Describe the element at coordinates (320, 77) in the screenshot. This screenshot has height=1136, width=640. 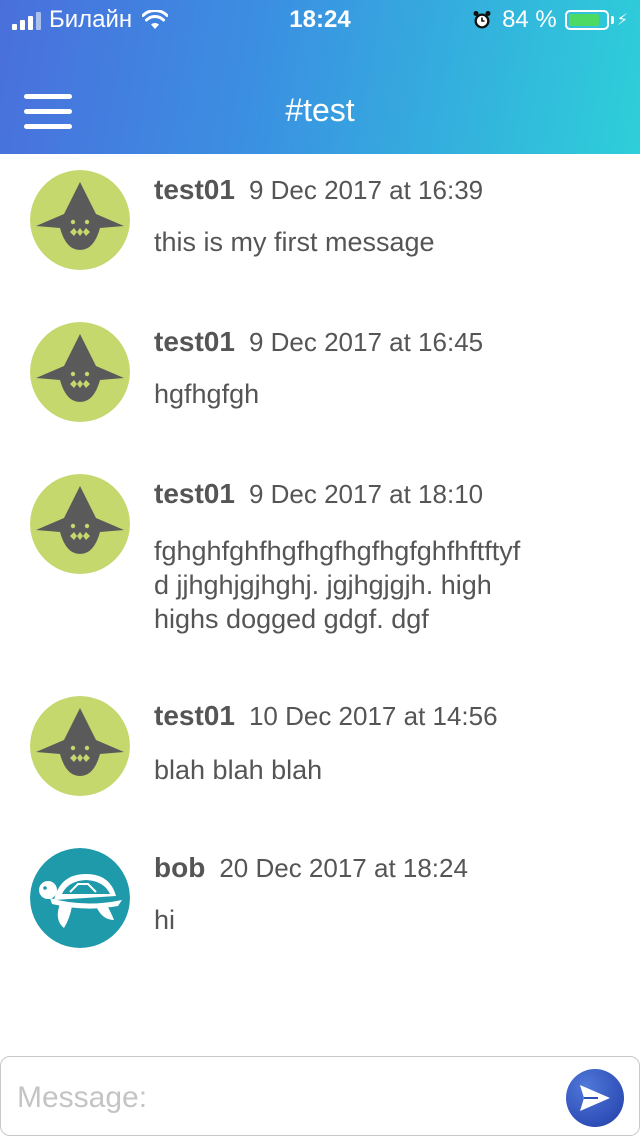
I see `app-header: Билайн 18:24 84 % ⚡ #test` at that location.